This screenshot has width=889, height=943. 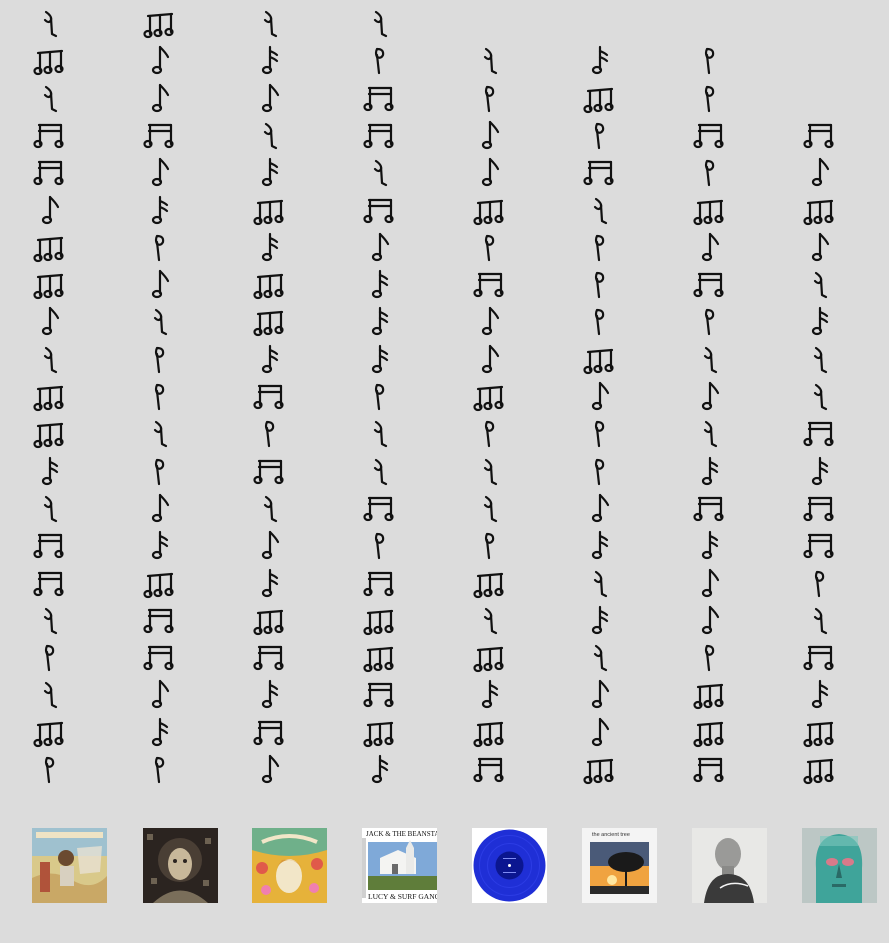 I want to click on album-cover-4: JACK & THE BEANSTALK LUCY & SURF GANG, so click(x=399, y=865).